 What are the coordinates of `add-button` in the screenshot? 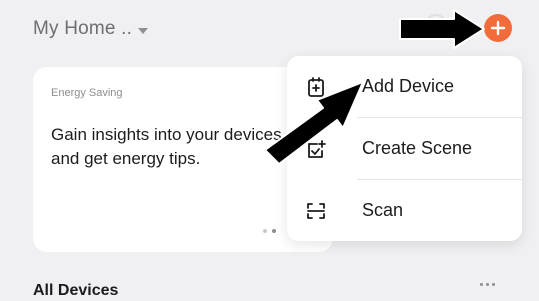 It's located at (498, 28).